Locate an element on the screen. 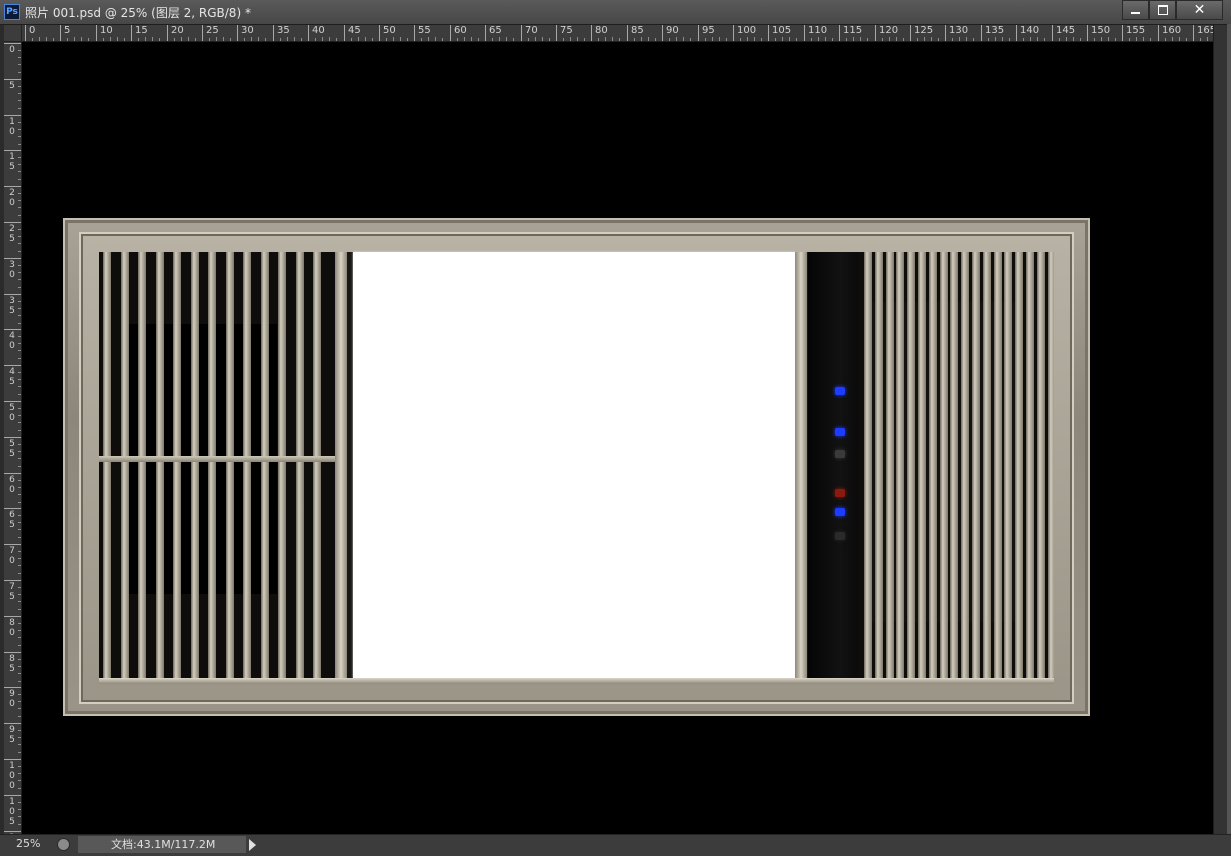 This screenshot has height=856, width=1231. ruler-h-label: 100 is located at coordinates (747, 30).